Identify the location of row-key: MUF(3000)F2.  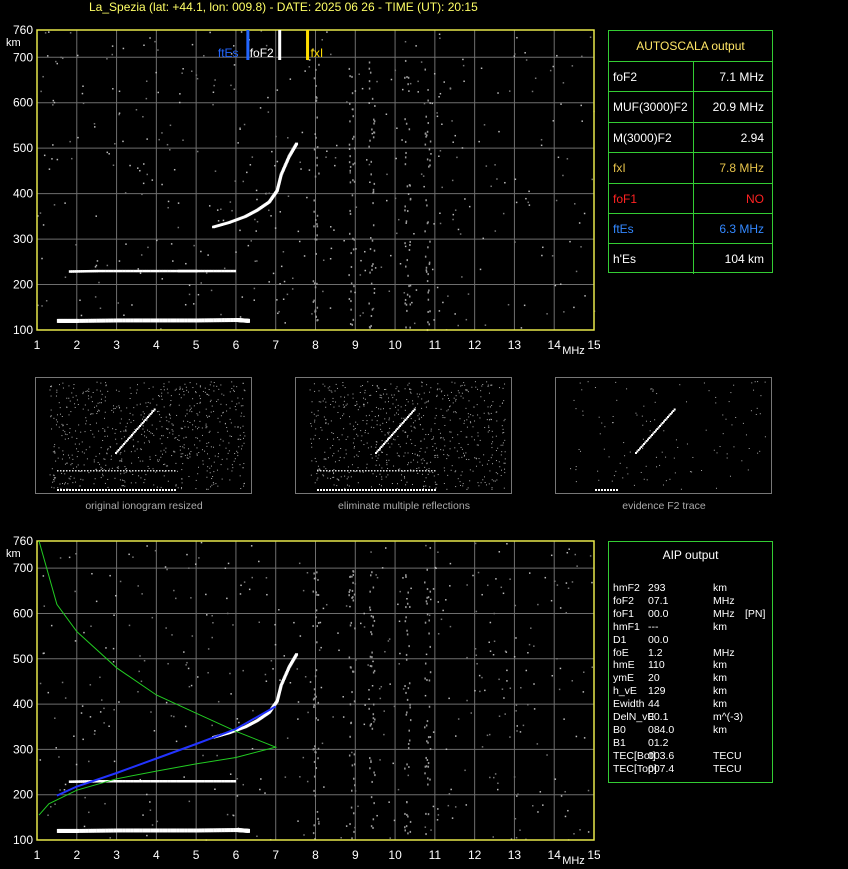
(650, 107).